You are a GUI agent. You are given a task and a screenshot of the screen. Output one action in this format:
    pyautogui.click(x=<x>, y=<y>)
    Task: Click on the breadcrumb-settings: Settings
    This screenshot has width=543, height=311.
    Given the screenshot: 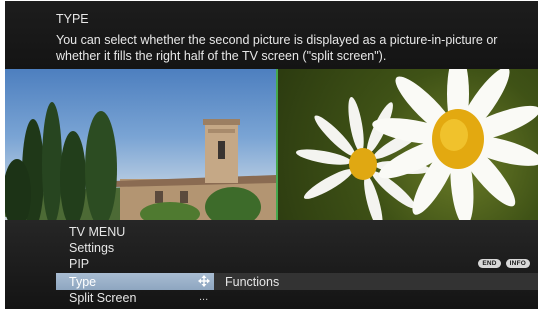 What is the action you would take?
    pyautogui.click(x=92, y=248)
    